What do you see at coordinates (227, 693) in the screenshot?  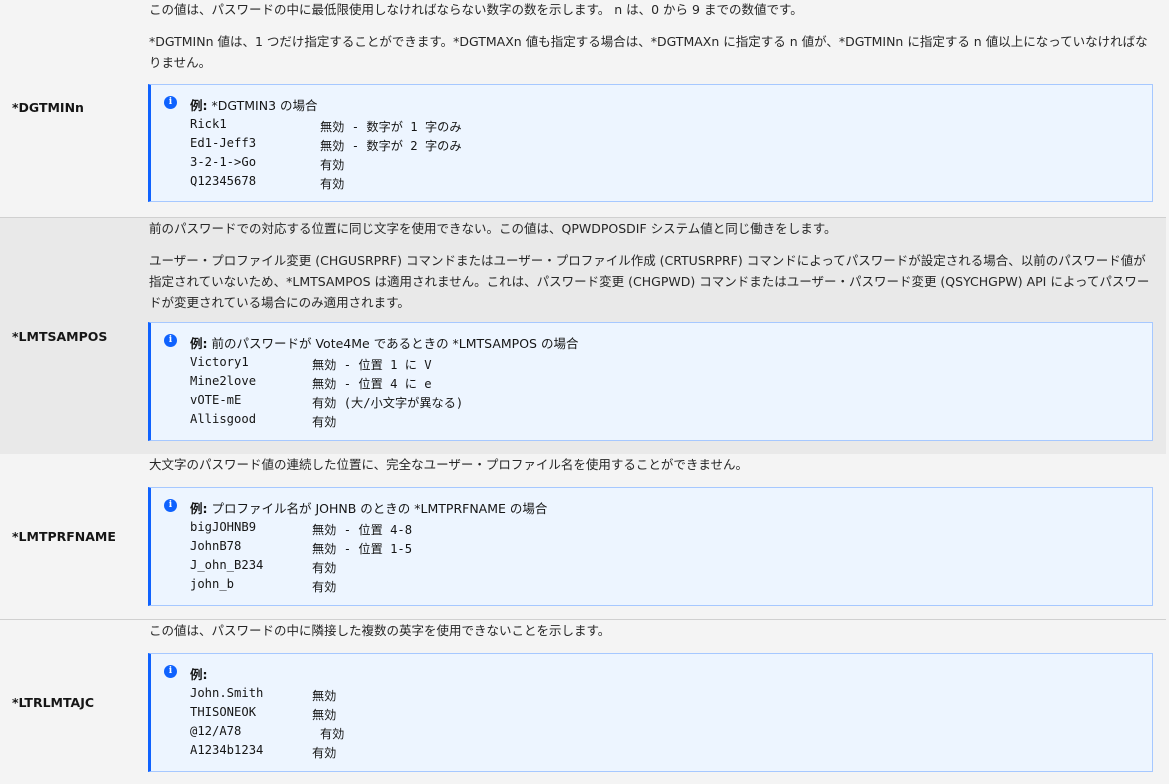 I see `example-password: John.Smith` at bounding box center [227, 693].